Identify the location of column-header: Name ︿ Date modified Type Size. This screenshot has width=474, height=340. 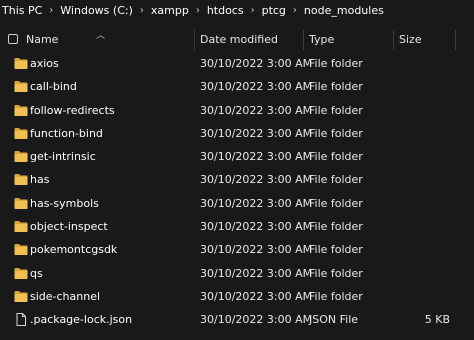
(237, 40).